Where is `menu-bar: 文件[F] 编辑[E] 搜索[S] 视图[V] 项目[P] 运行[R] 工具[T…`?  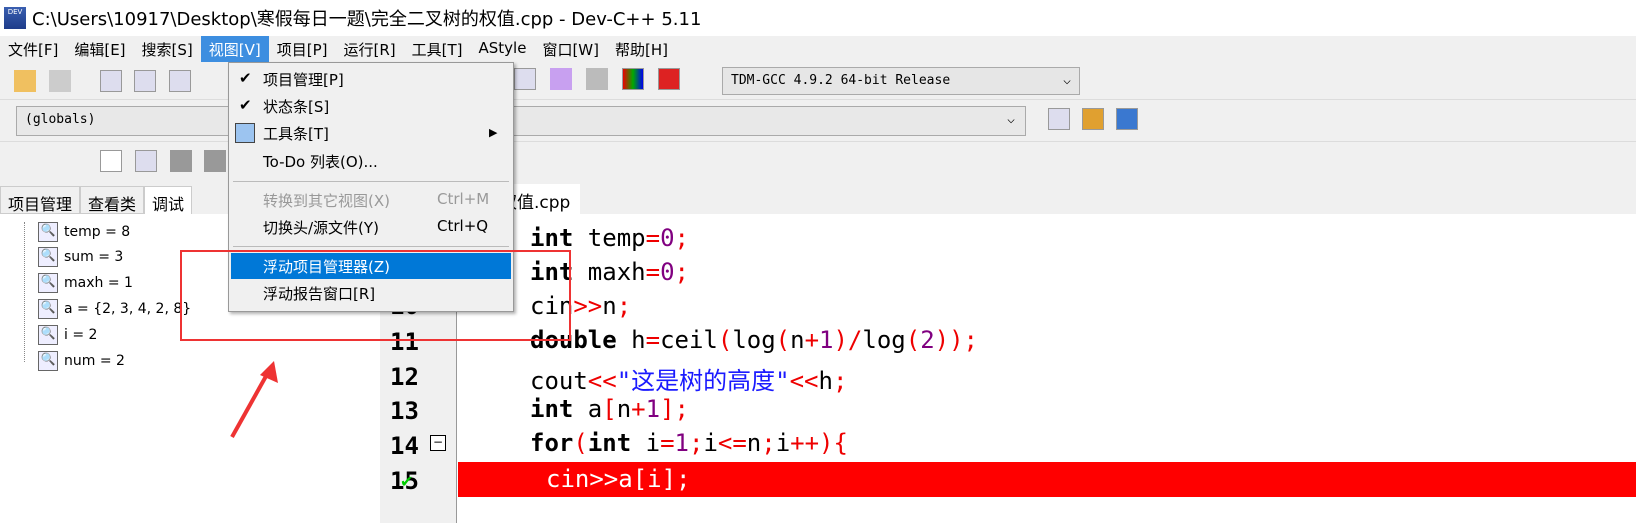 menu-bar: 文件[F] 编辑[E] 搜索[S] 视图[V] 项目[P] 运行[R] 工具[T… is located at coordinates (818, 49).